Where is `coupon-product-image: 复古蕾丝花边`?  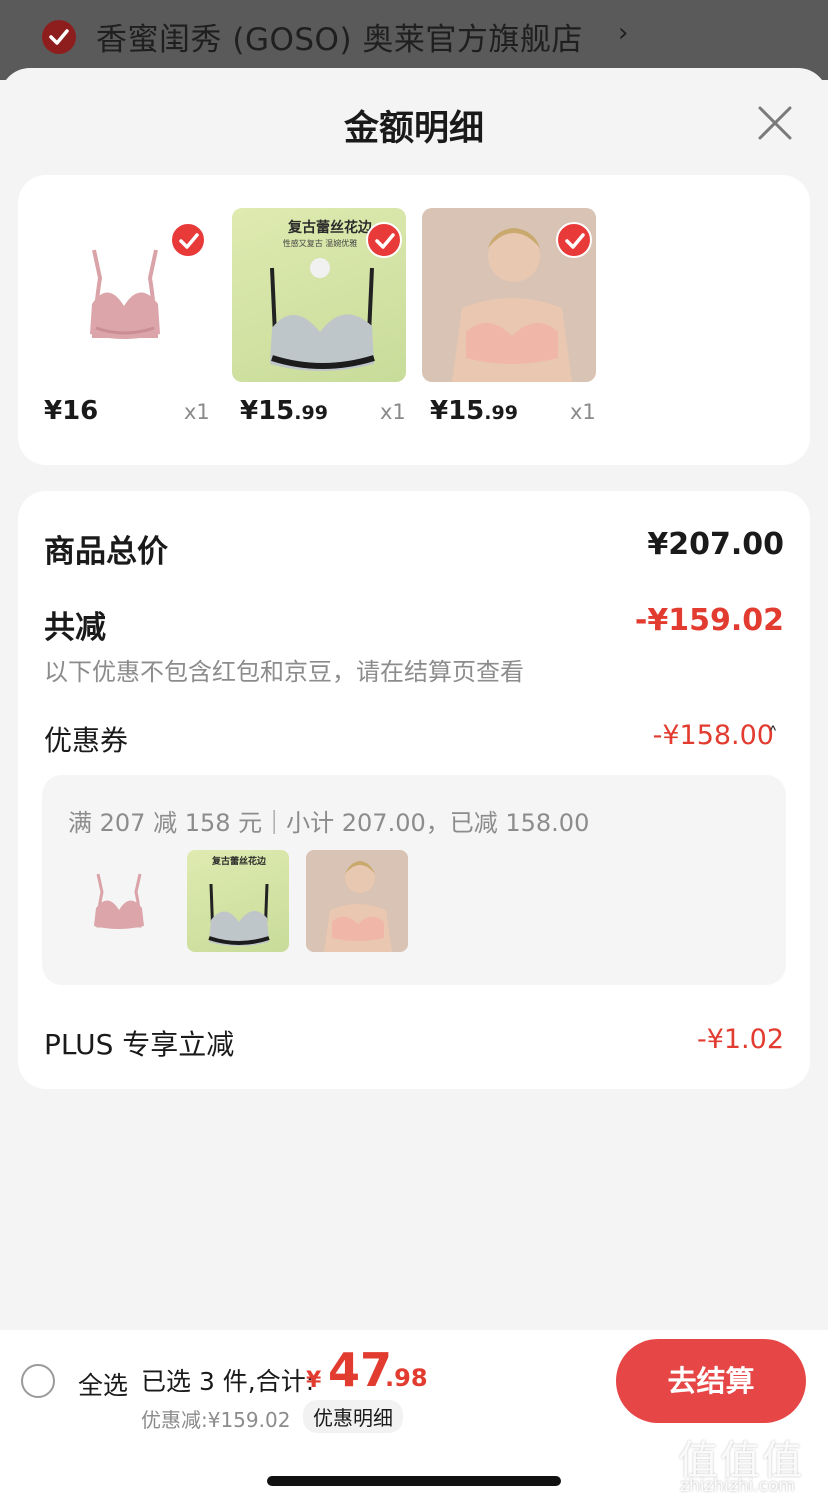 coupon-product-image: 复古蕾丝花边 is located at coordinates (238, 901).